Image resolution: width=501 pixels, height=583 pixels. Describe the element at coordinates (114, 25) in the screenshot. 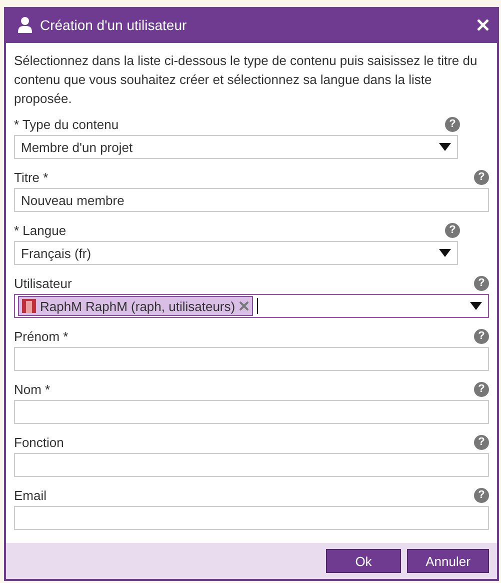

I see `window-title: Création d'un utilisateur` at that location.